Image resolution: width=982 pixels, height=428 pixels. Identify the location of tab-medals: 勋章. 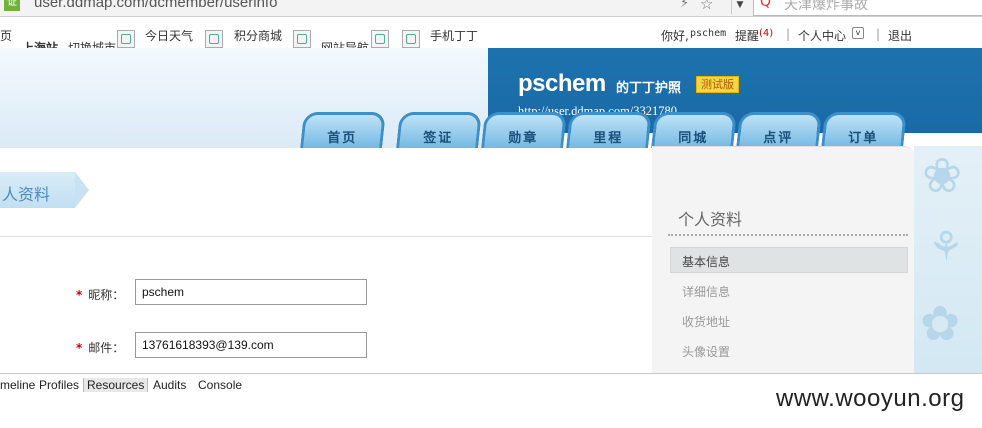
(524, 130).